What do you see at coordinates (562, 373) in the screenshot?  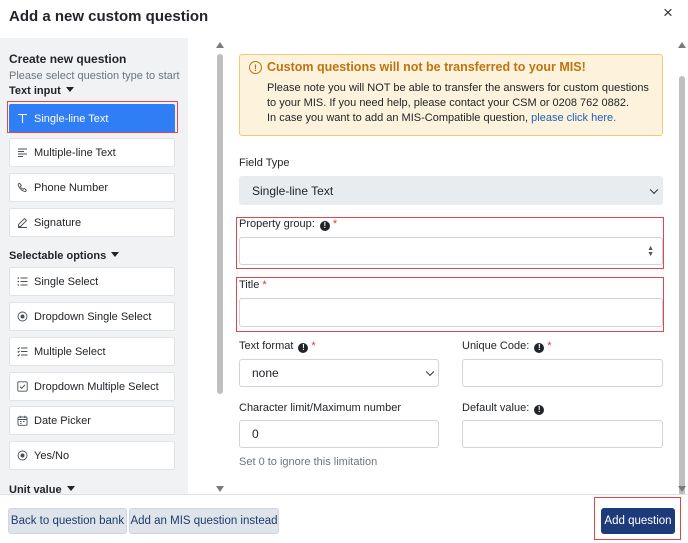 I see `unique-code-input` at bounding box center [562, 373].